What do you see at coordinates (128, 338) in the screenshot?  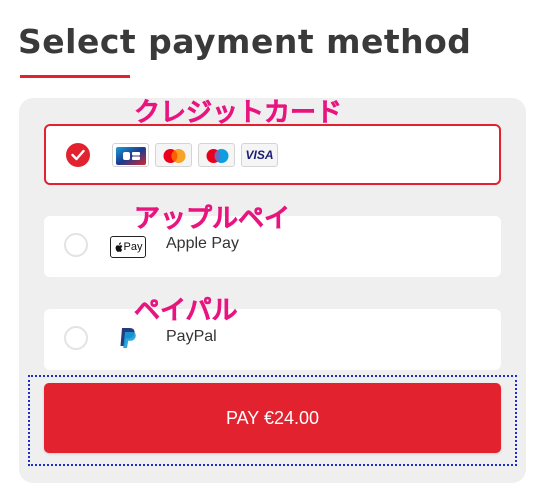 I see `paypal-icon` at bounding box center [128, 338].